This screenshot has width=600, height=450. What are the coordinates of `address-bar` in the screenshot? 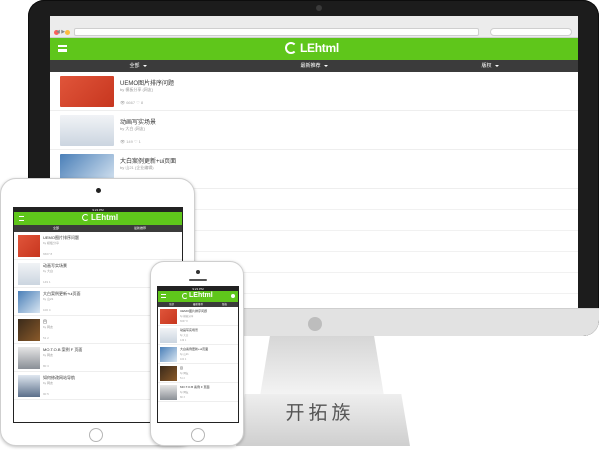 It's located at (276, 32).